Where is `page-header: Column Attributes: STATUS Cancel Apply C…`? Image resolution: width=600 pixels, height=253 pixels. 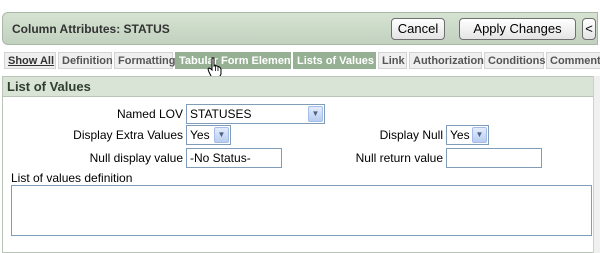 page-header: Column Attributes: STATUS Cancel Apply C… is located at coordinates (300, 28).